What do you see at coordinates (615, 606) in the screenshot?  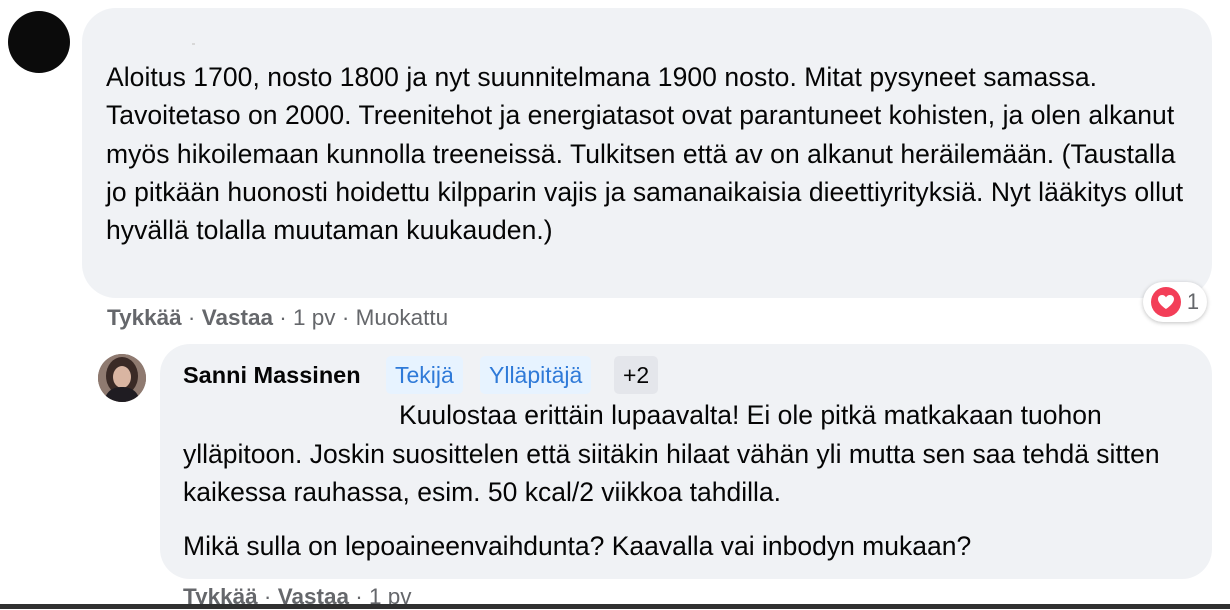 I see `divider` at bounding box center [615, 606].